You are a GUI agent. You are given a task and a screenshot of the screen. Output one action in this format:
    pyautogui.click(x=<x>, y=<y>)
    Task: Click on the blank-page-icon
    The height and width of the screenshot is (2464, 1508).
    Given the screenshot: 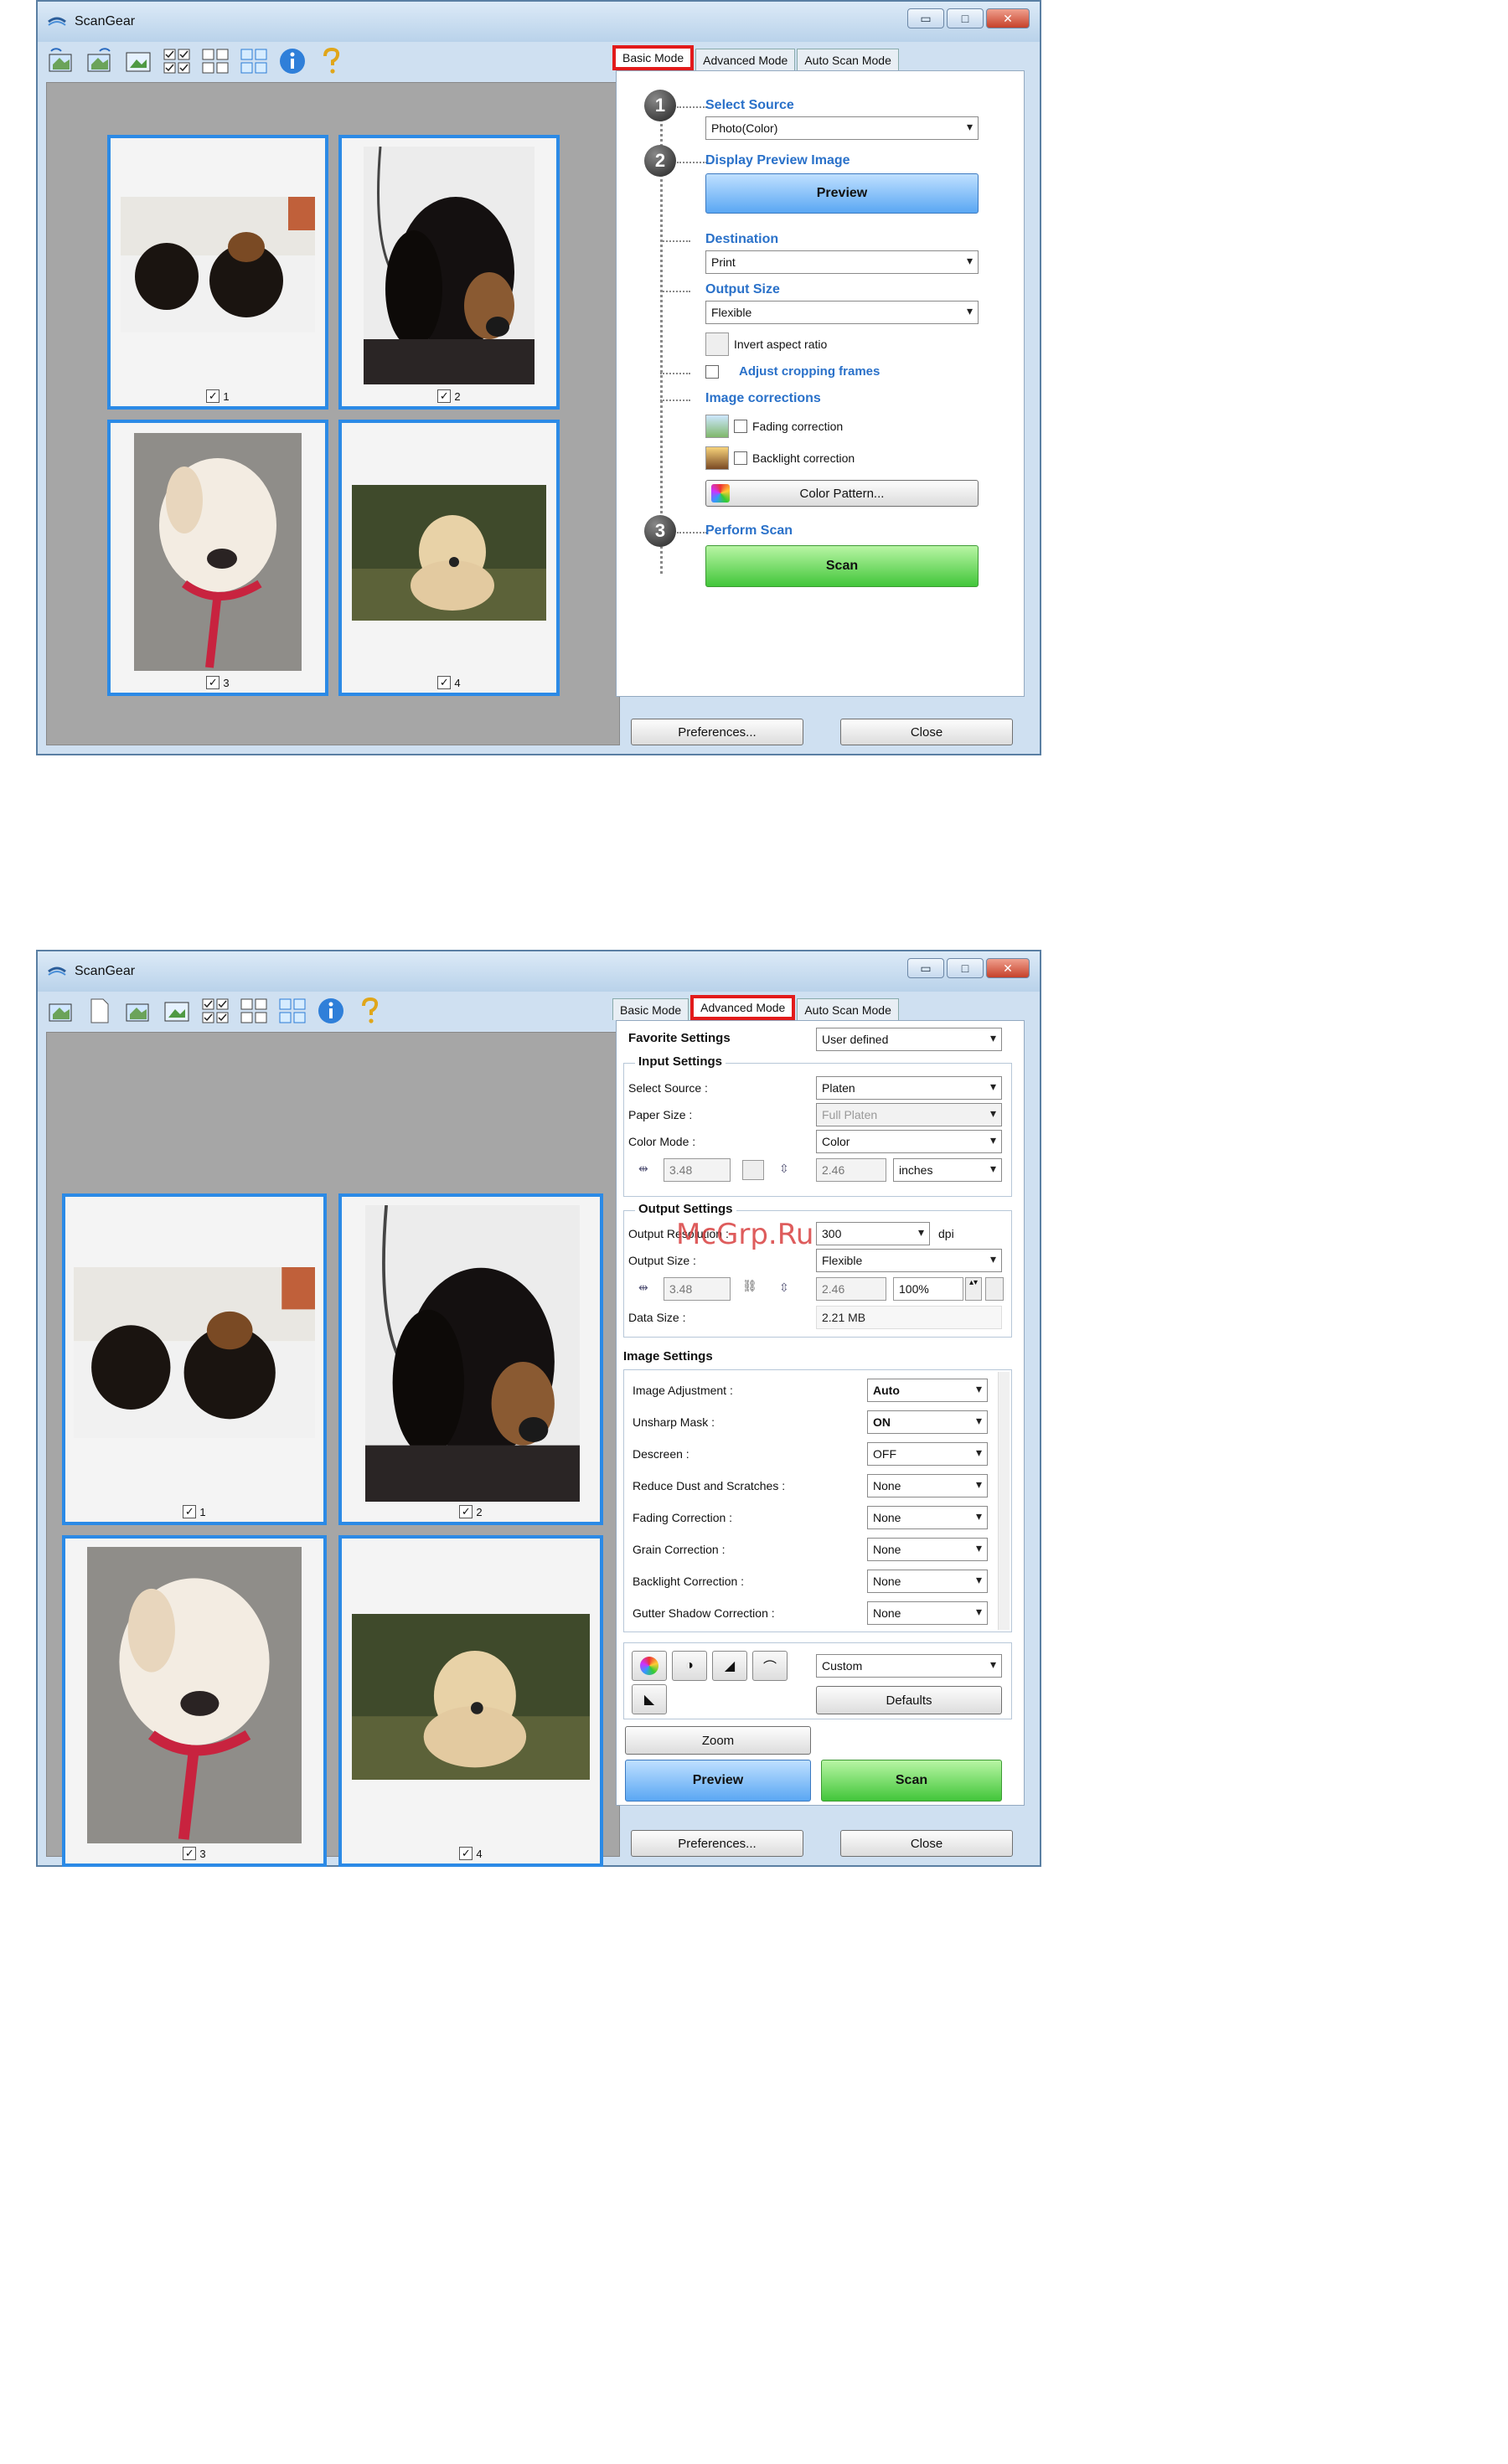 What is the action you would take?
    pyautogui.click(x=99, y=1011)
    